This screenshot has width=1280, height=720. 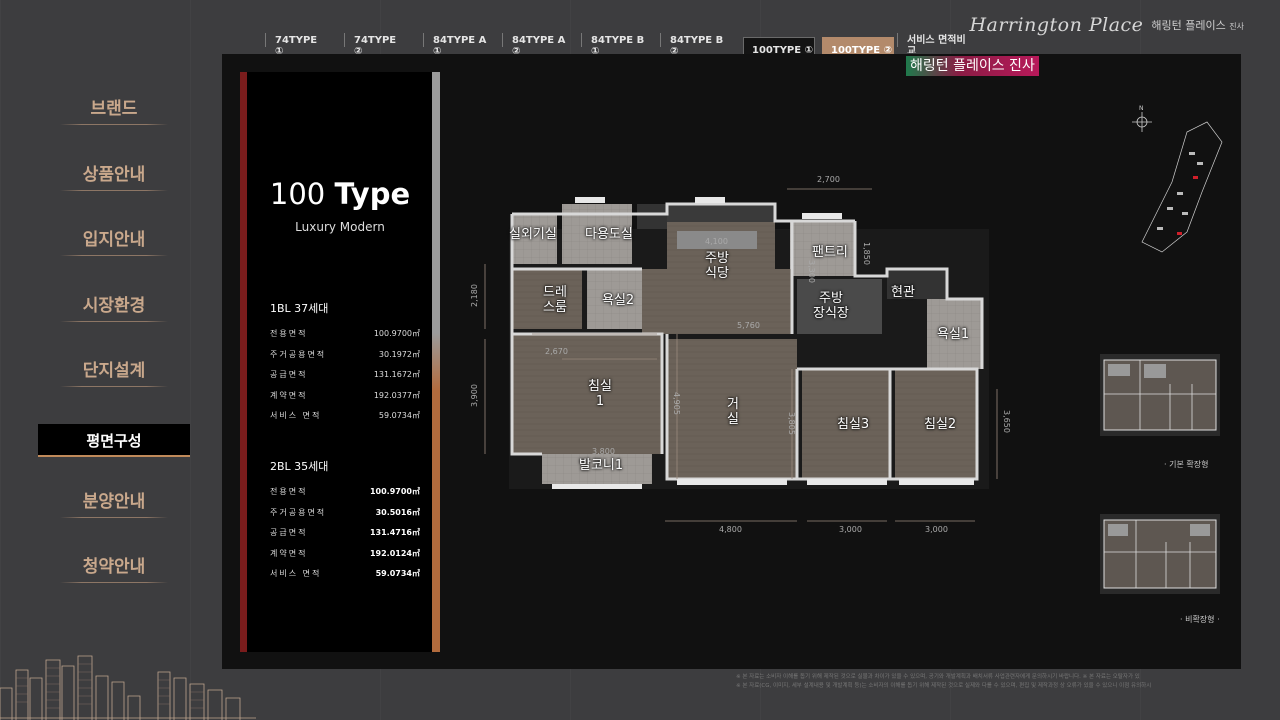 What do you see at coordinates (128, 687) in the screenshot?
I see `skyline-illustration` at bounding box center [128, 687].